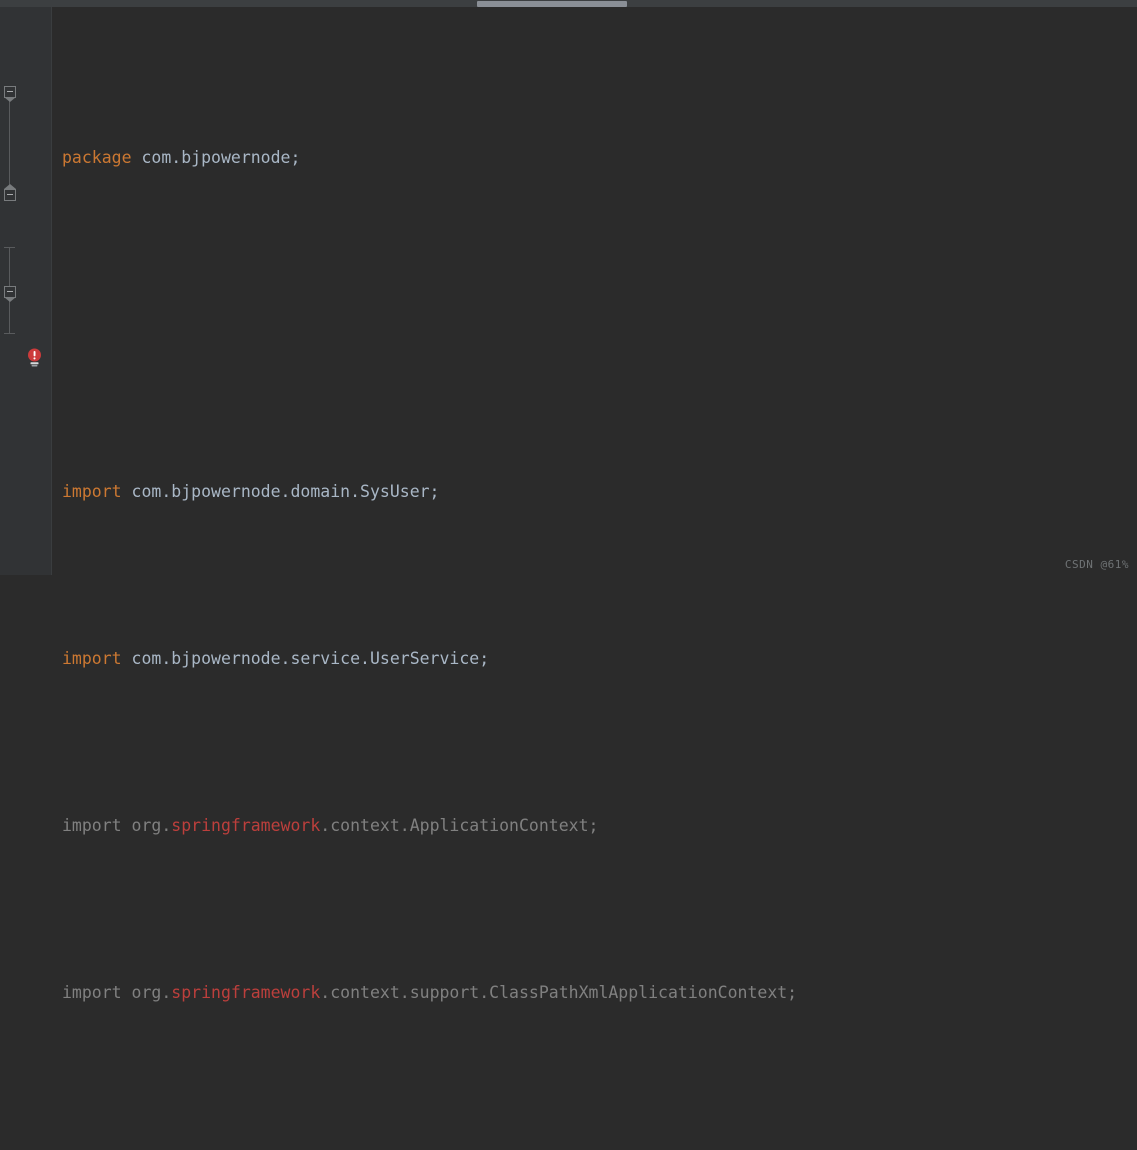 This screenshot has width=1137, height=1150. I want to click on code-line: import com.bjpowernode.domain.SysUser;, so click(594, 491).